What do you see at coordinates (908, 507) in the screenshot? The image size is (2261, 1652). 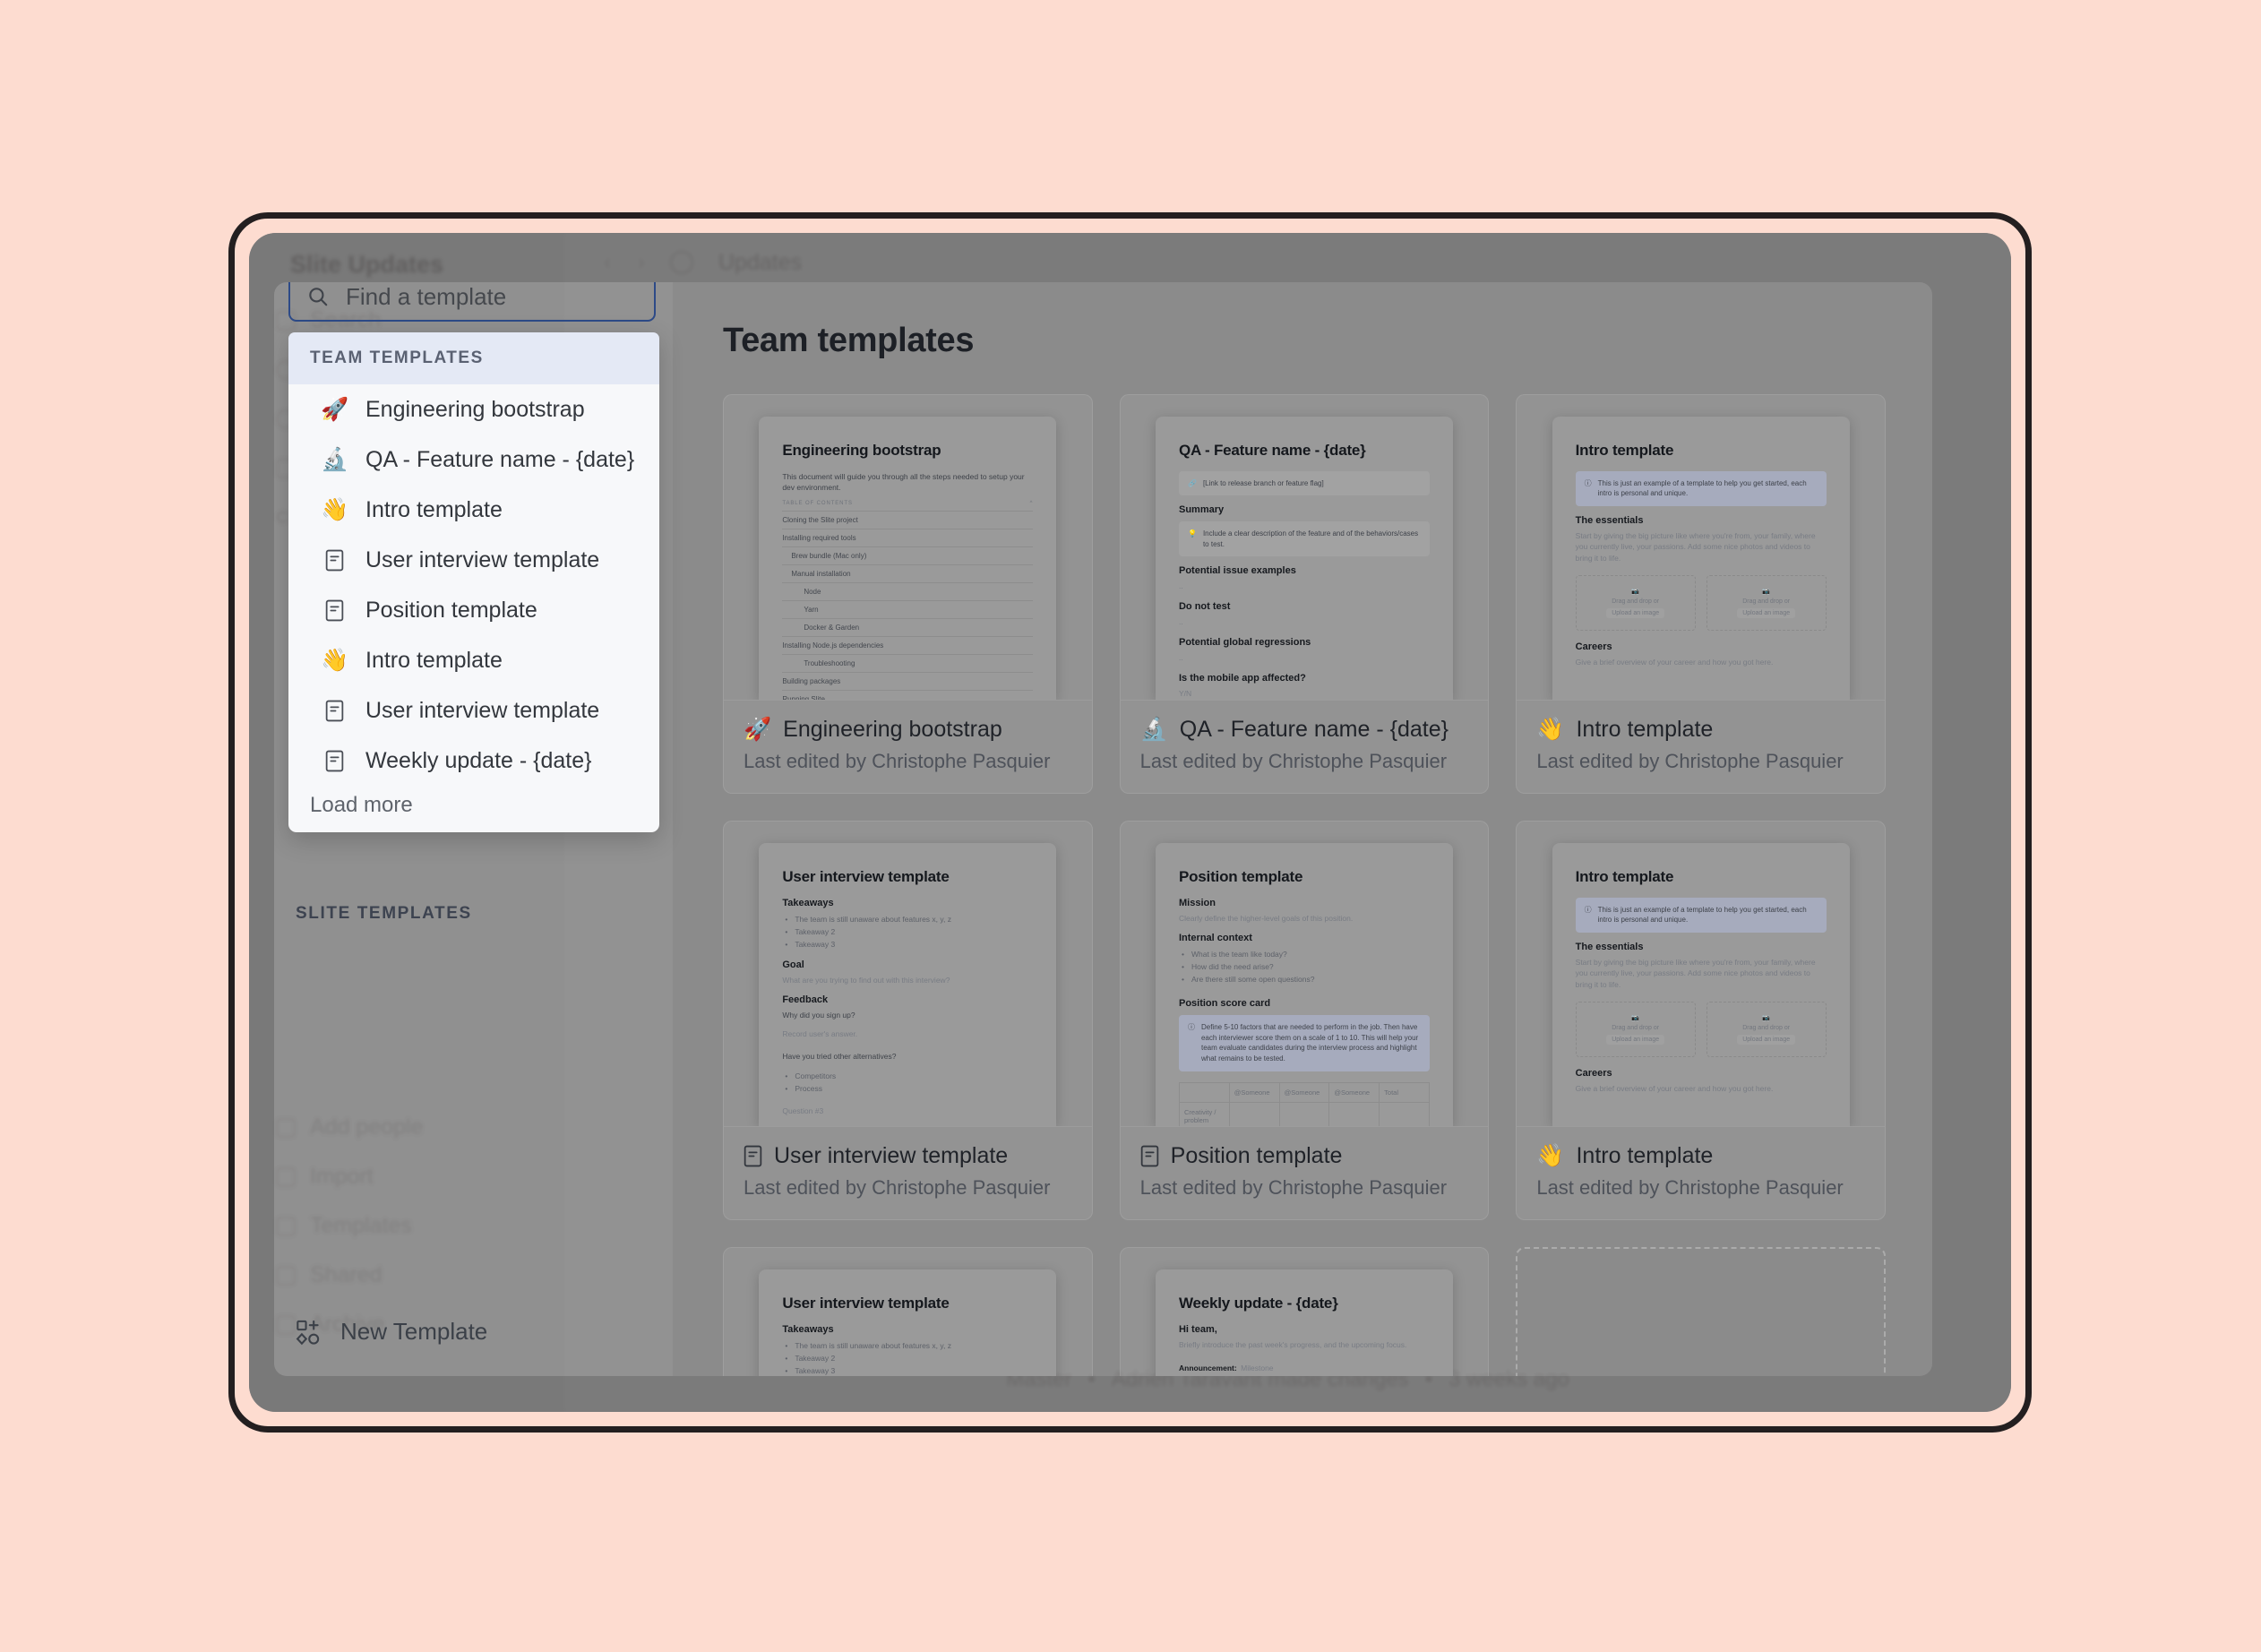 I see `thumb-toc-label: TABLE OF CONTENTS ^` at bounding box center [908, 507].